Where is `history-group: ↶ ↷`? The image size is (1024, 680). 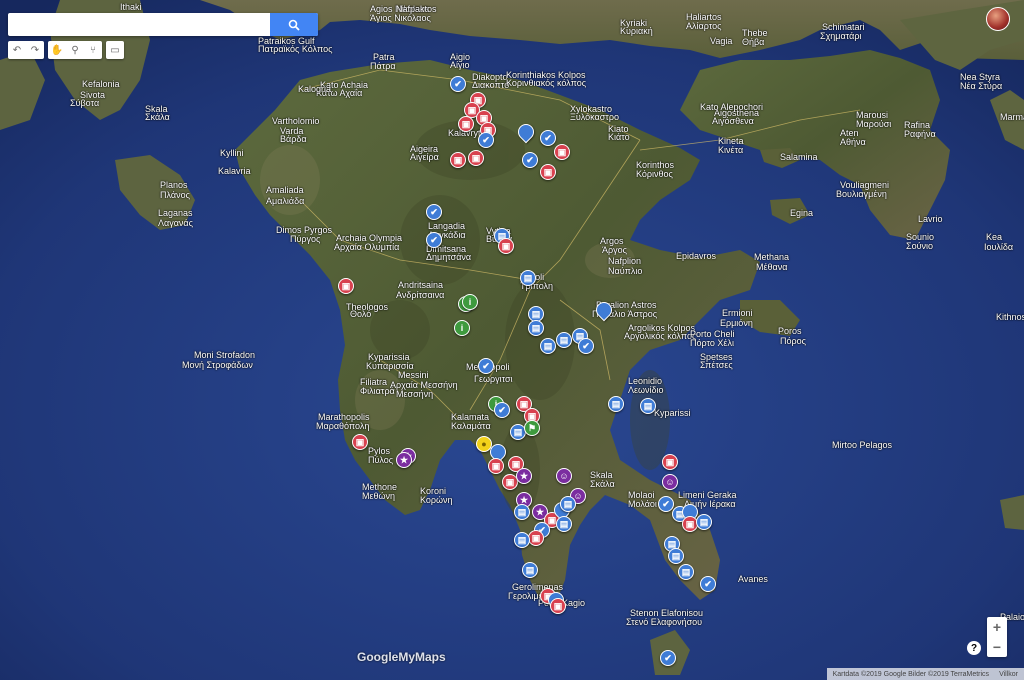 history-group: ↶ ↷ is located at coordinates (26, 50).